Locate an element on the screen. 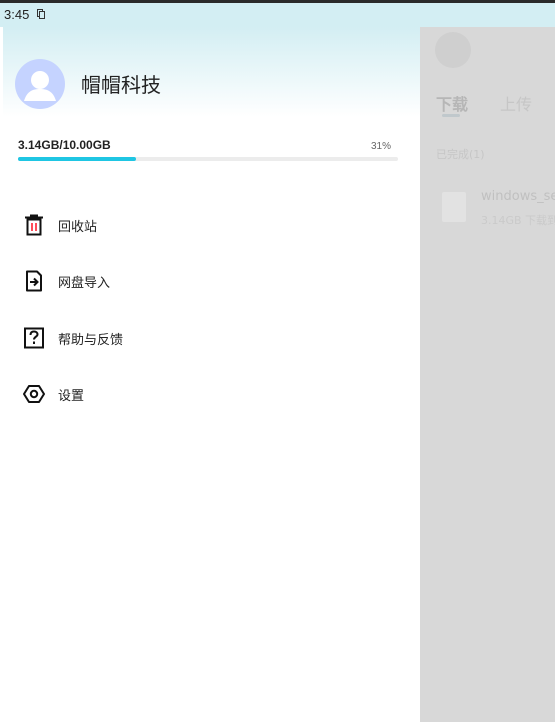  menu-label: 帮助与反馈 is located at coordinates (91, 340).